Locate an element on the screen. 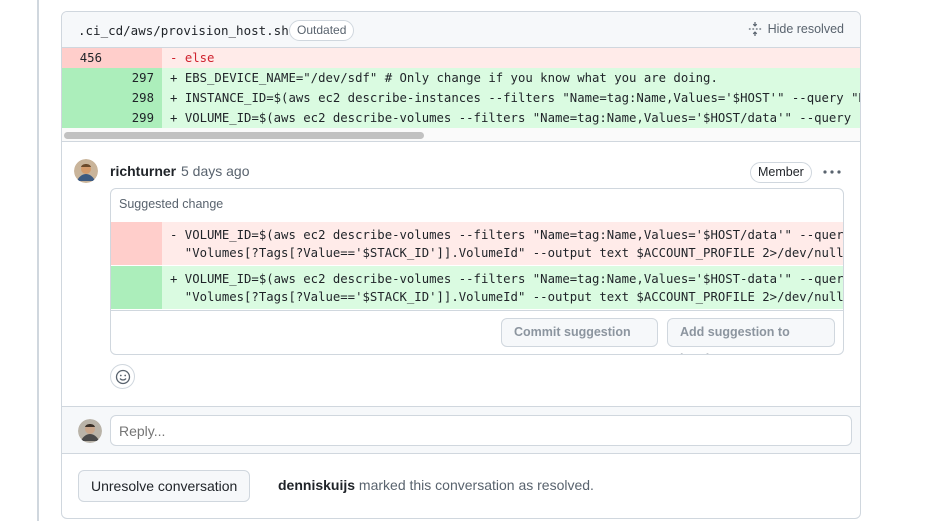 This screenshot has height=521, width=936. smiley-icon is located at coordinates (122, 376).